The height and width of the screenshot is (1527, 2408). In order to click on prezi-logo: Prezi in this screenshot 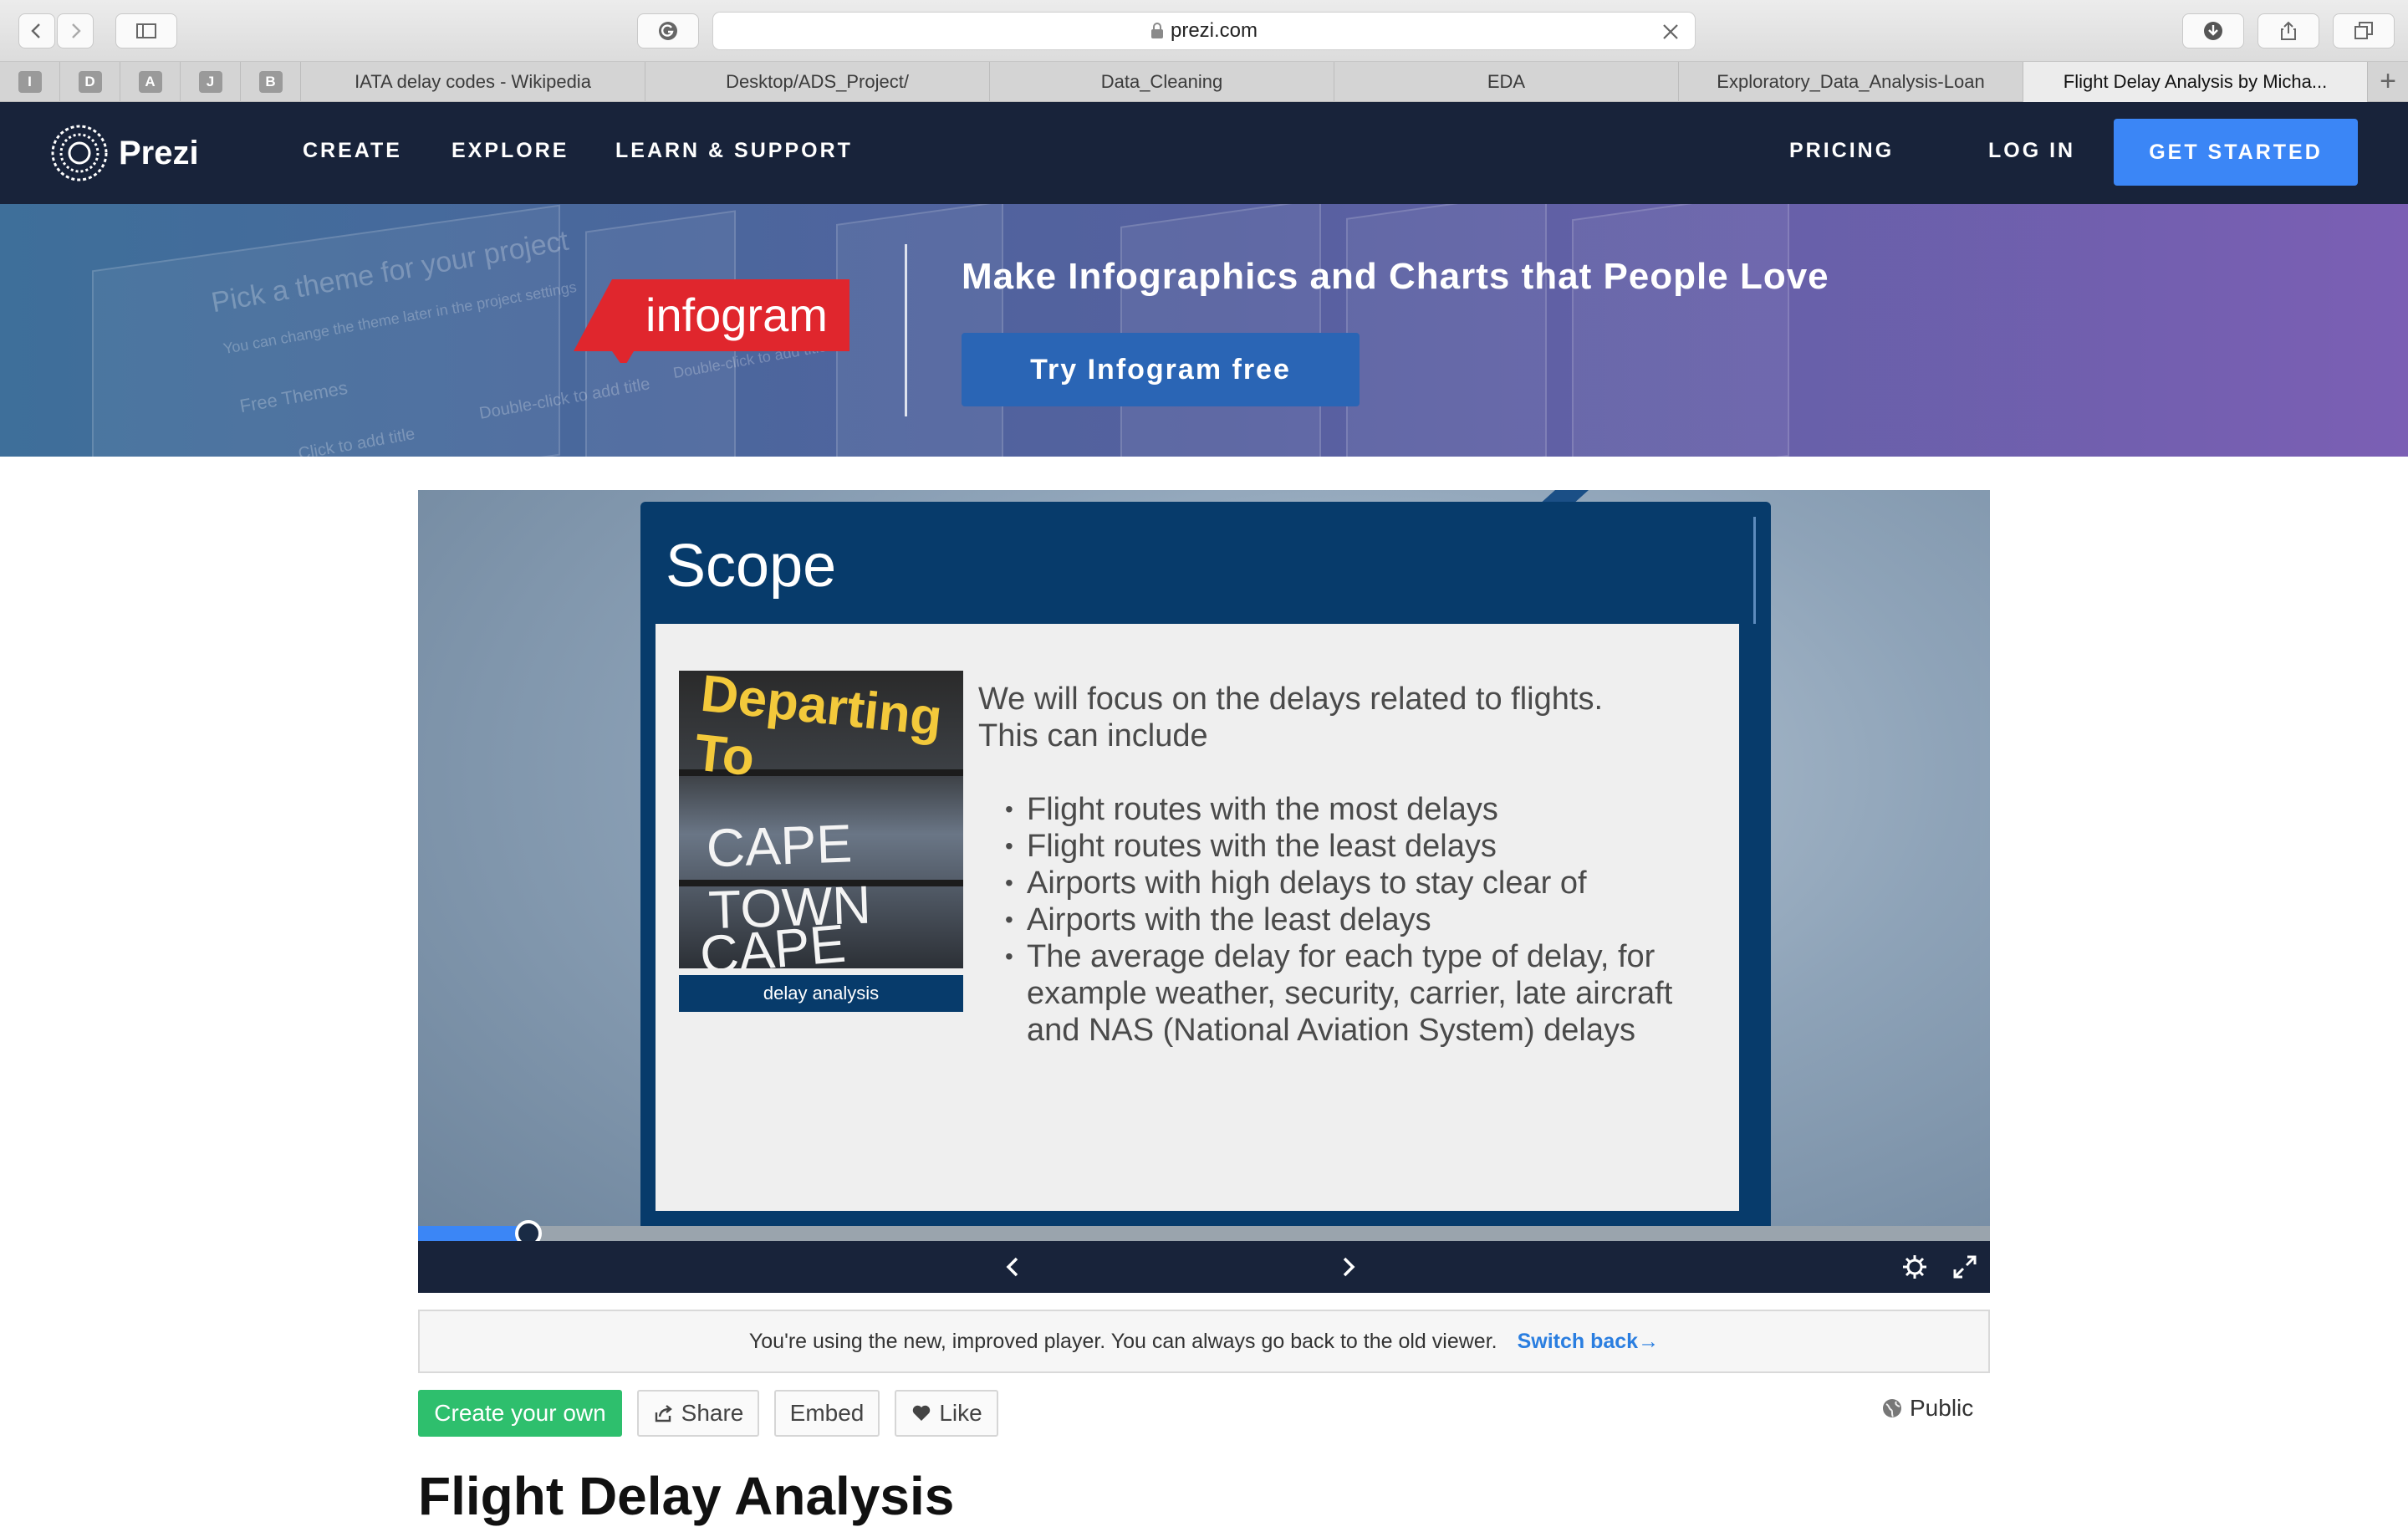, I will do `click(125, 153)`.